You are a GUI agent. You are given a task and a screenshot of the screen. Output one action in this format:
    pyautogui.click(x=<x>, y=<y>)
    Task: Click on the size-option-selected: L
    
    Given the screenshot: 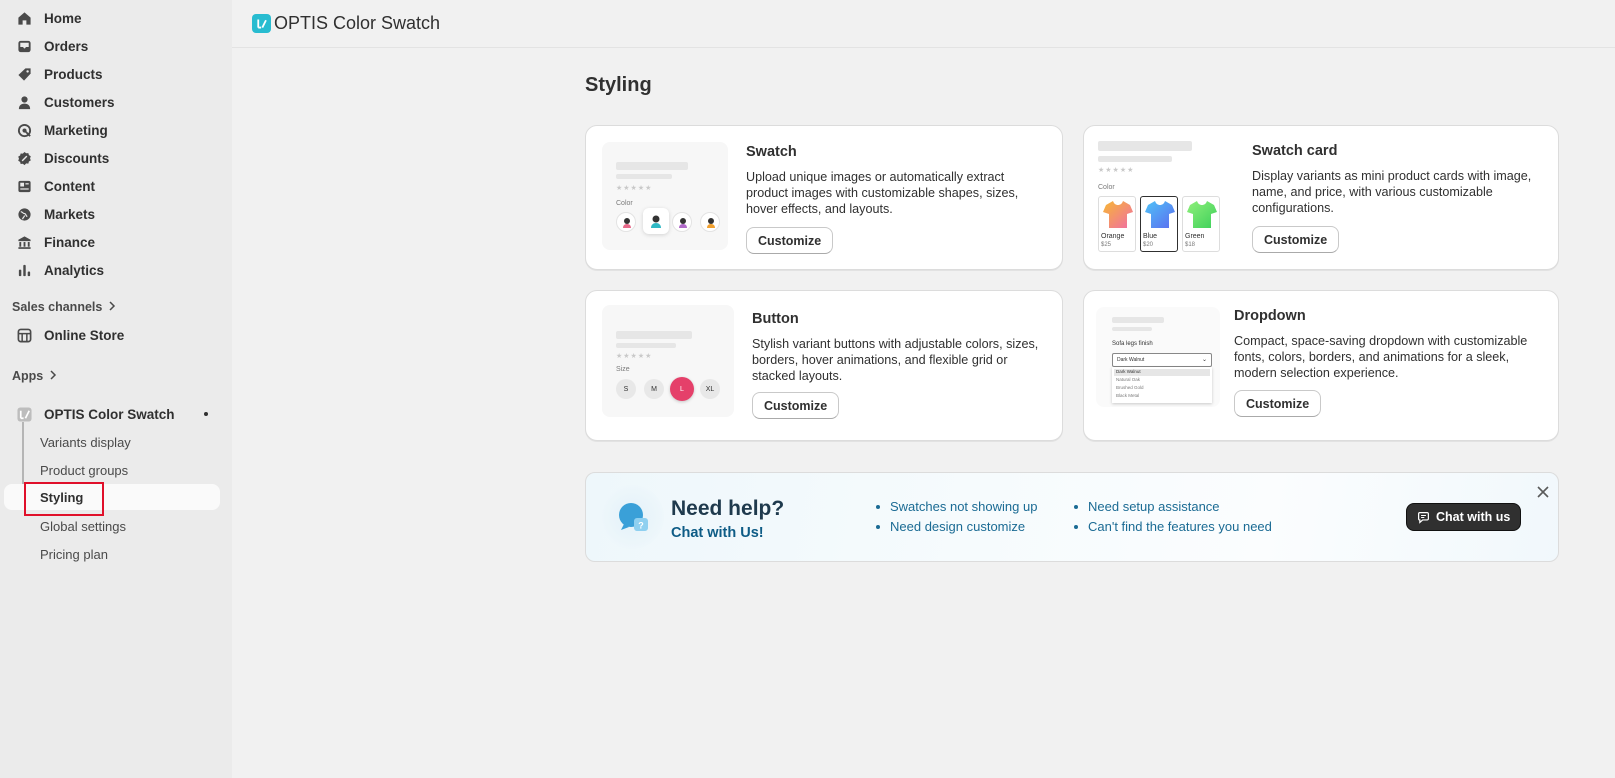 What is the action you would take?
    pyautogui.click(x=682, y=389)
    